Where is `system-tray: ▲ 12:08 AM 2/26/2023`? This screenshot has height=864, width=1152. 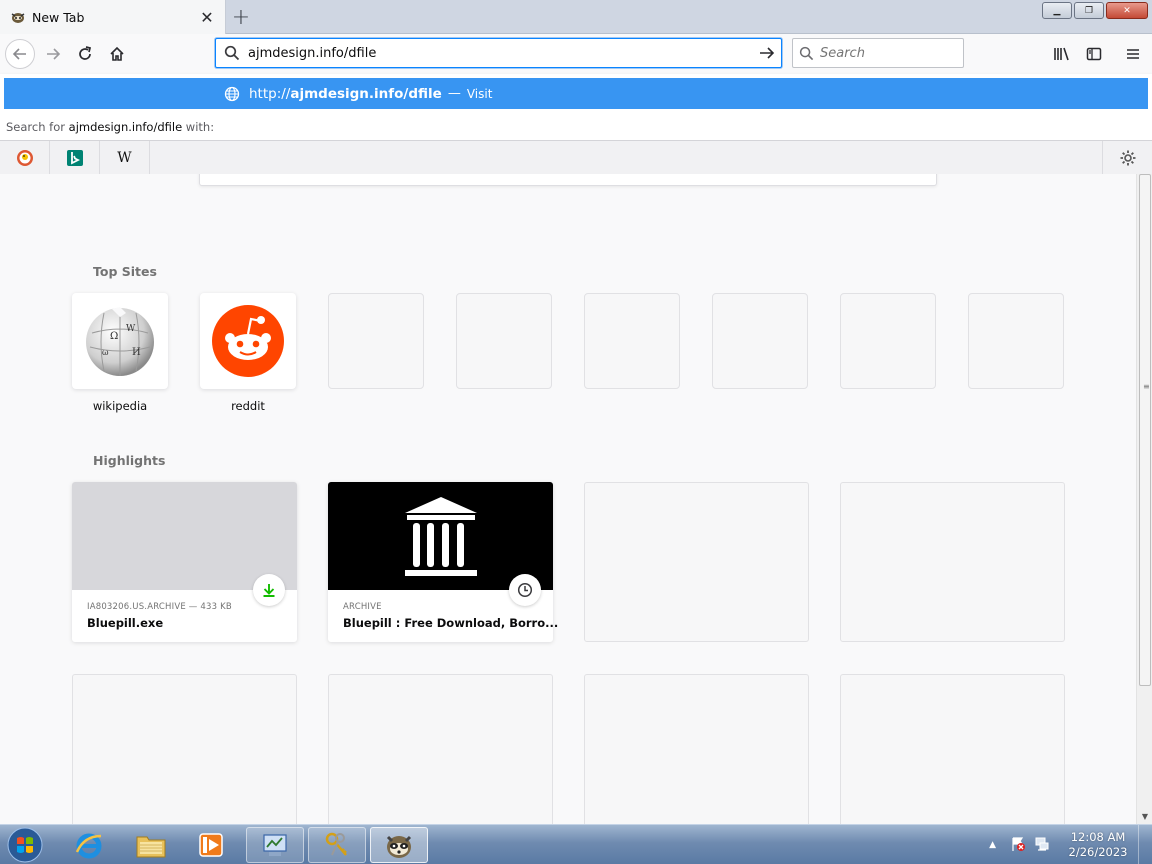
system-tray: ▲ 12:08 AM 2/26/2023 is located at coordinates (1070, 844).